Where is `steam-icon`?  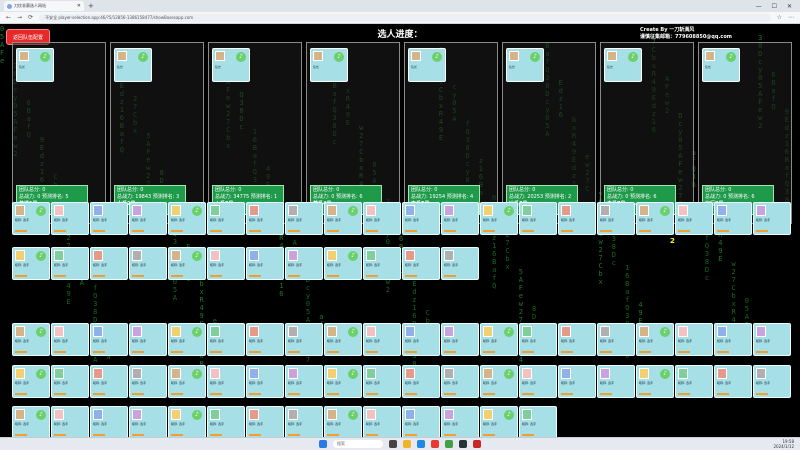 steam-icon is located at coordinates (463, 444).